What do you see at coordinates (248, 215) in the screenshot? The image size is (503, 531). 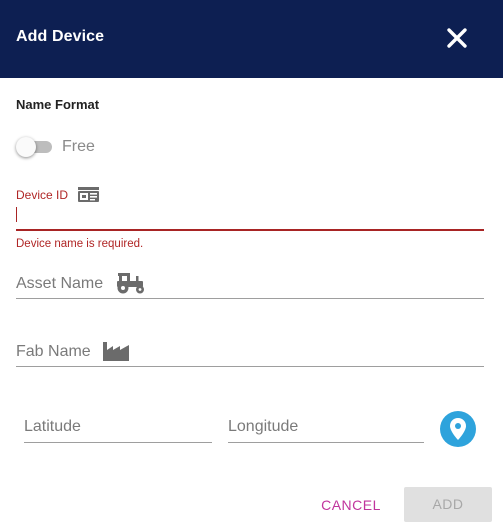 I see `device-id-input` at bounding box center [248, 215].